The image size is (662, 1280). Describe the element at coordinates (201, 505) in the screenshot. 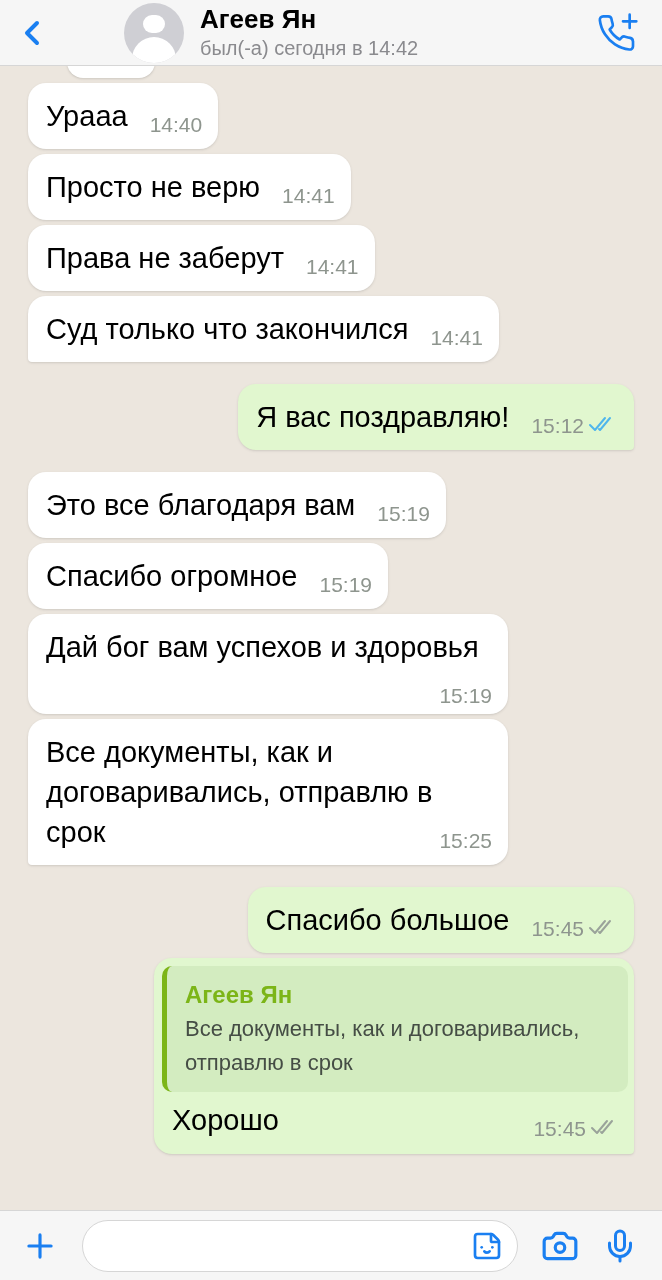

I see `message-text: Это все благодаря вам` at that location.